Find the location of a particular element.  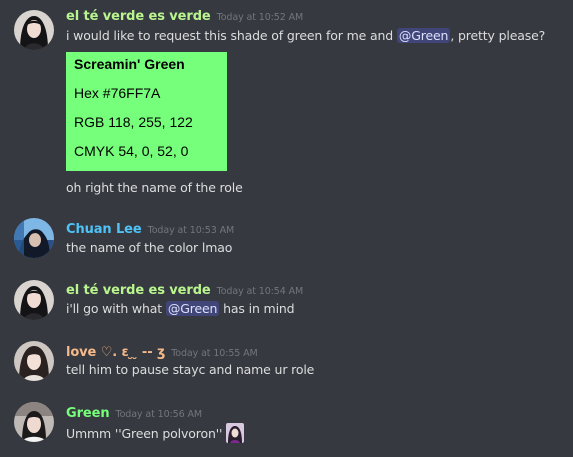

message-text: tell him to pause stayc and name ur role is located at coordinates (190, 369).